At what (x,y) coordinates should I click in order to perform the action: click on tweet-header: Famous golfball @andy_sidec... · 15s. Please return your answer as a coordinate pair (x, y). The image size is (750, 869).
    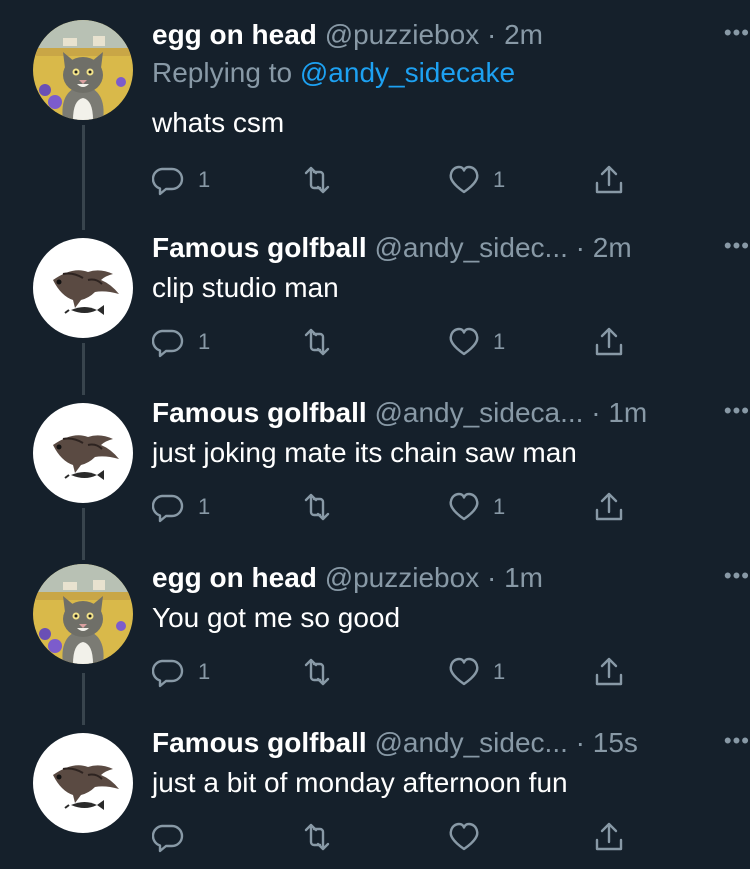
    Looking at the image, I should click on (436, 743).